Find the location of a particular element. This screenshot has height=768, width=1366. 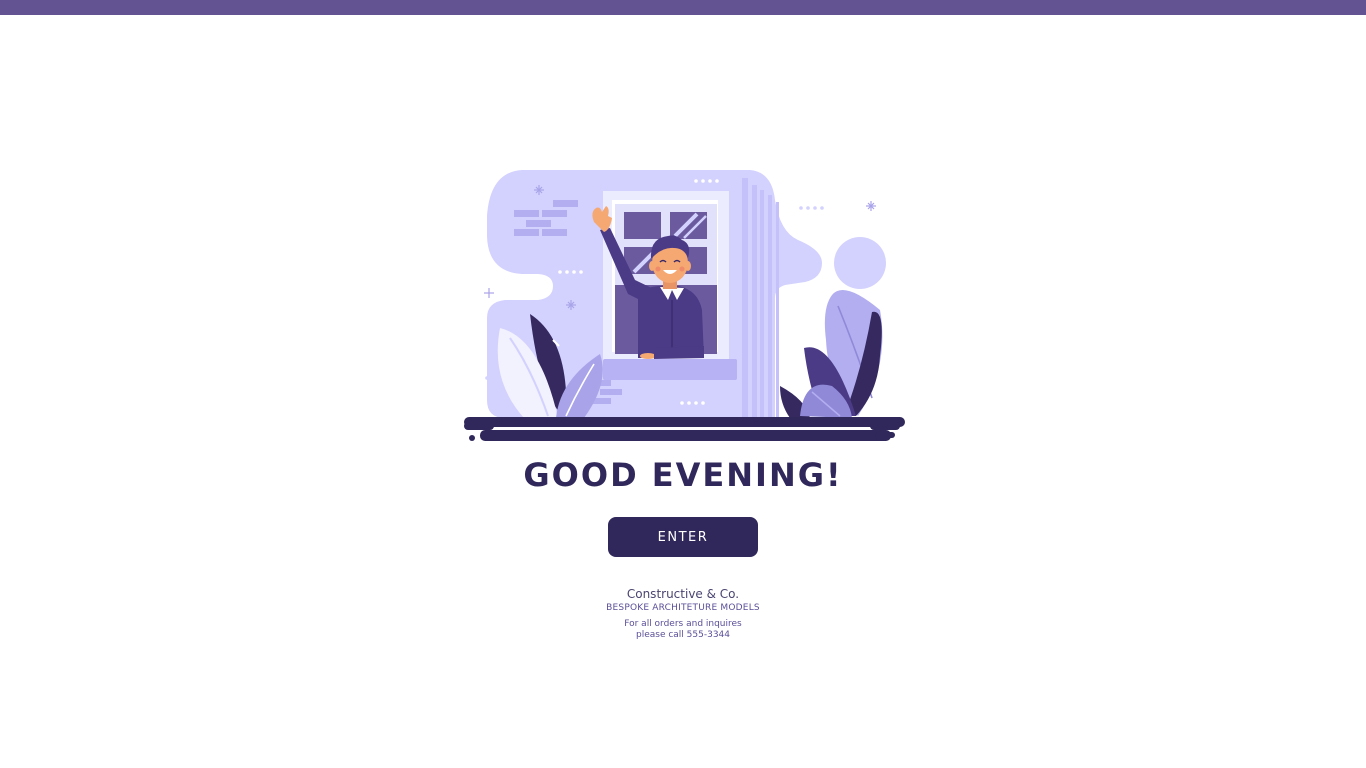

company-name: Constructive & Co. is located at coordinates (683, 594).